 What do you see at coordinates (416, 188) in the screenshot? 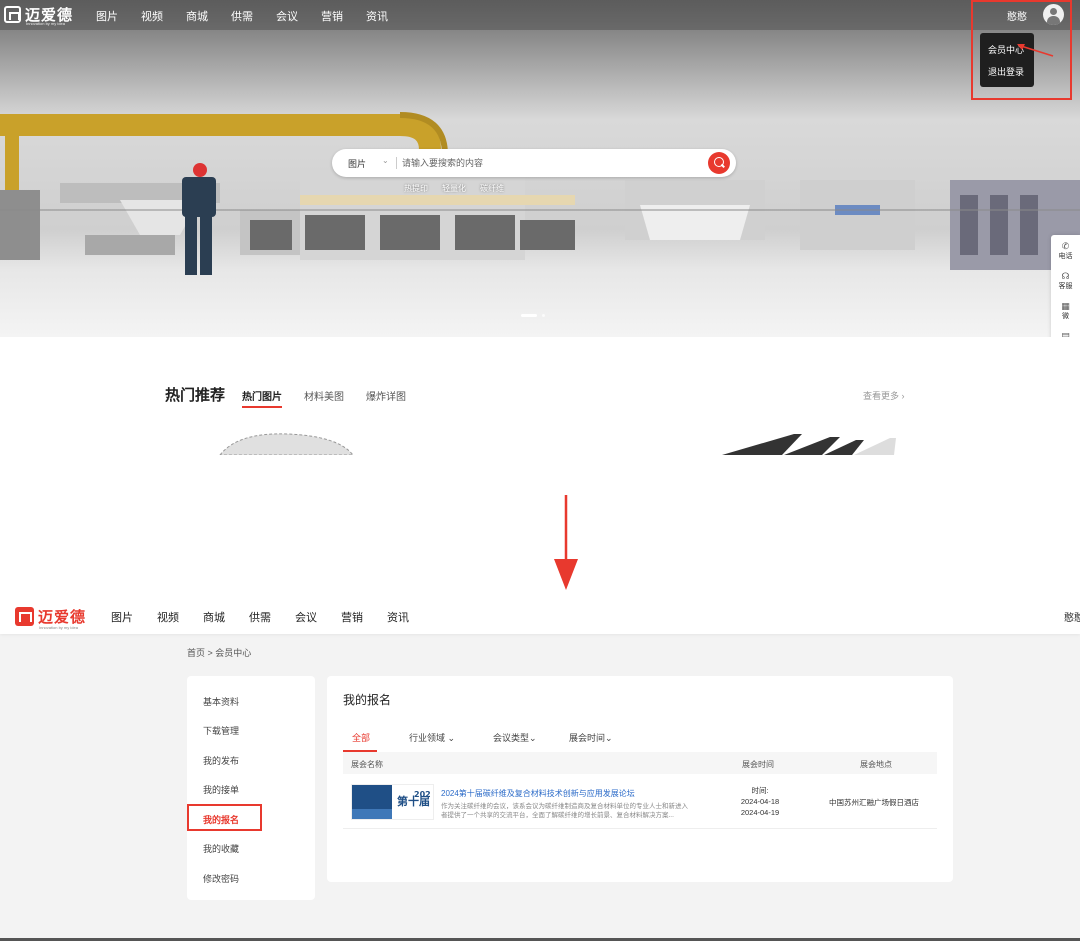
I see `hot-word: 热提印` at bounding box center [416, 188].